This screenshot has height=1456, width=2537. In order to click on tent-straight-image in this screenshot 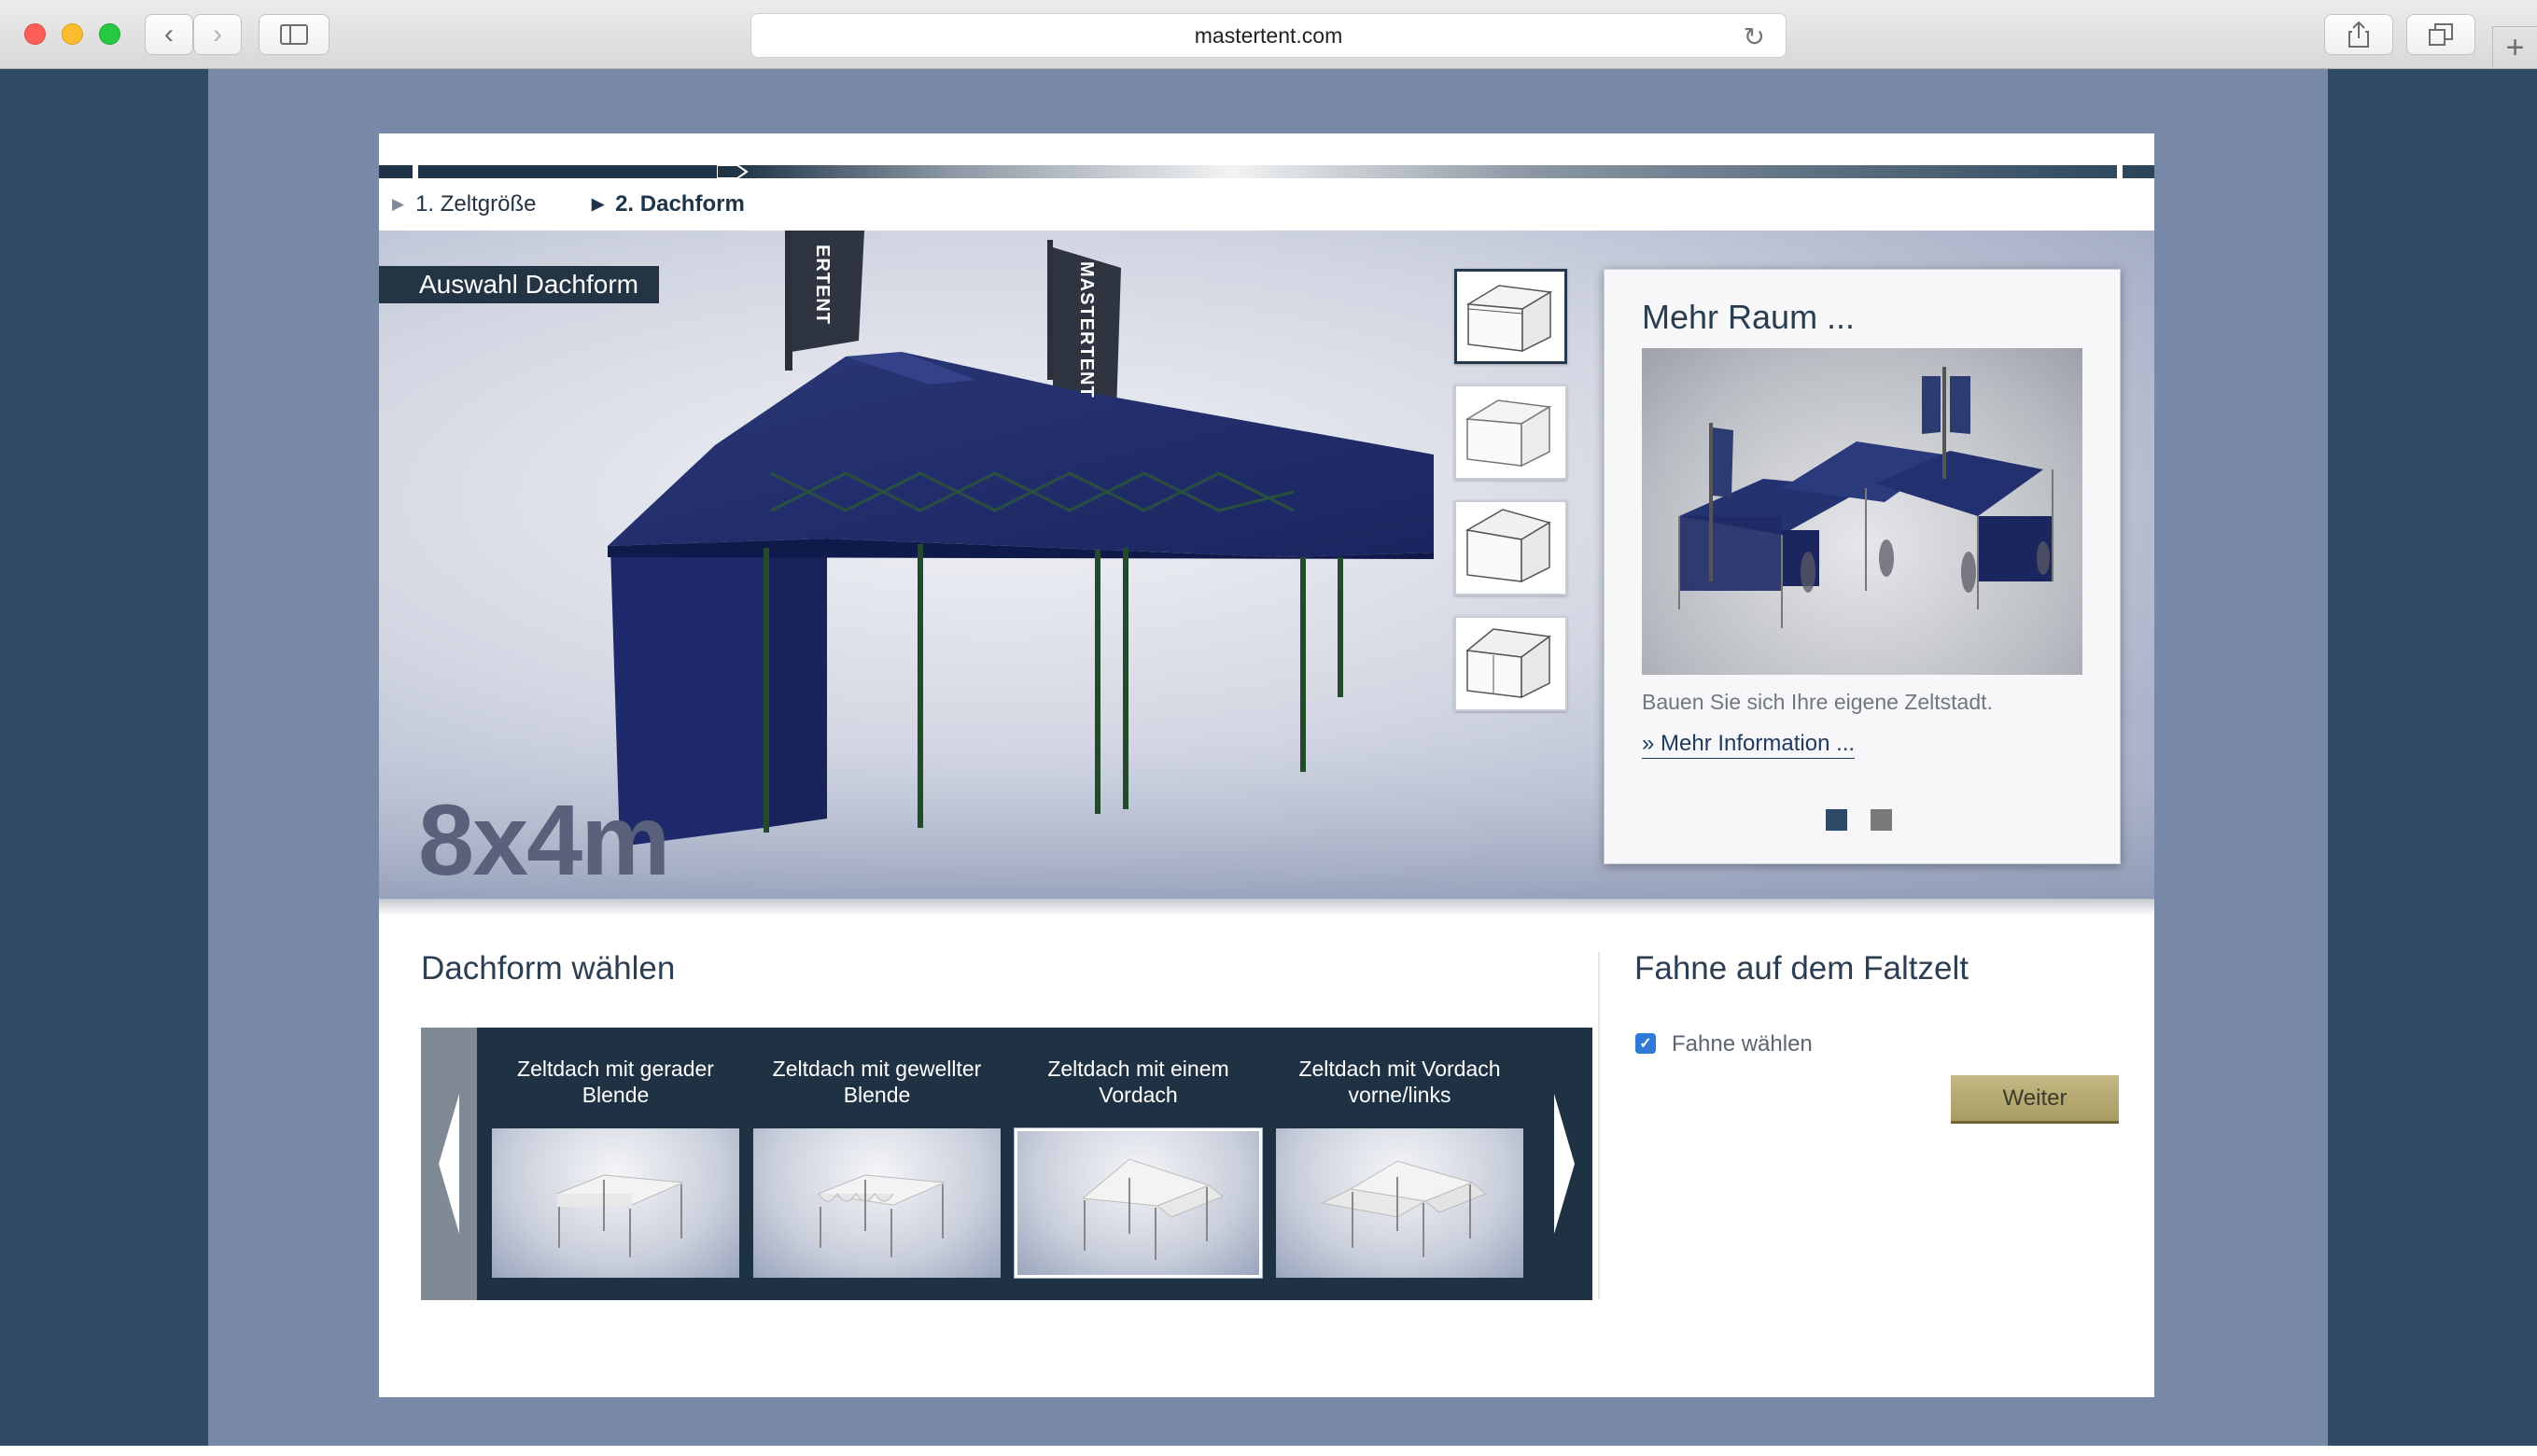, I will do `click(619, 1215)`.